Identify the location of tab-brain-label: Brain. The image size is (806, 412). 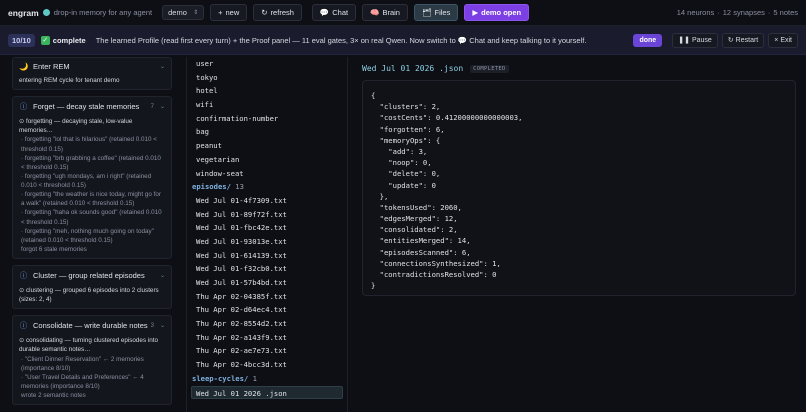
(391, 12).